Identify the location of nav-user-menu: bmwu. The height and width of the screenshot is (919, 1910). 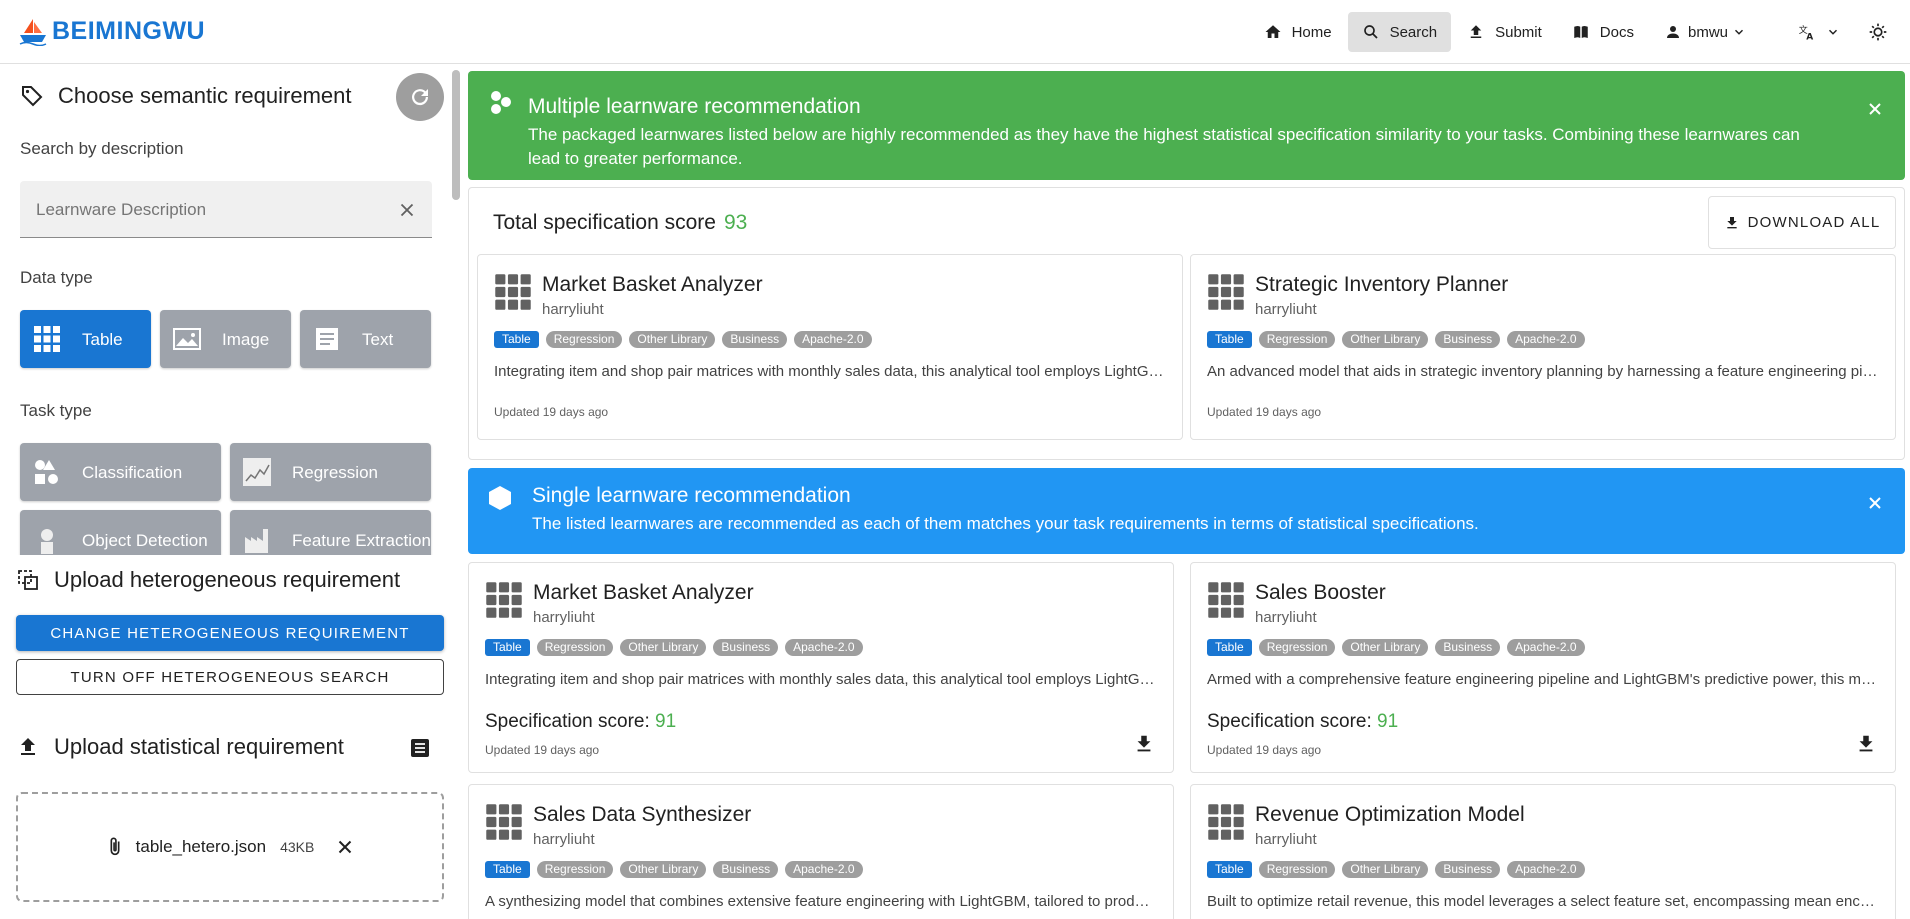
(1705, 32).